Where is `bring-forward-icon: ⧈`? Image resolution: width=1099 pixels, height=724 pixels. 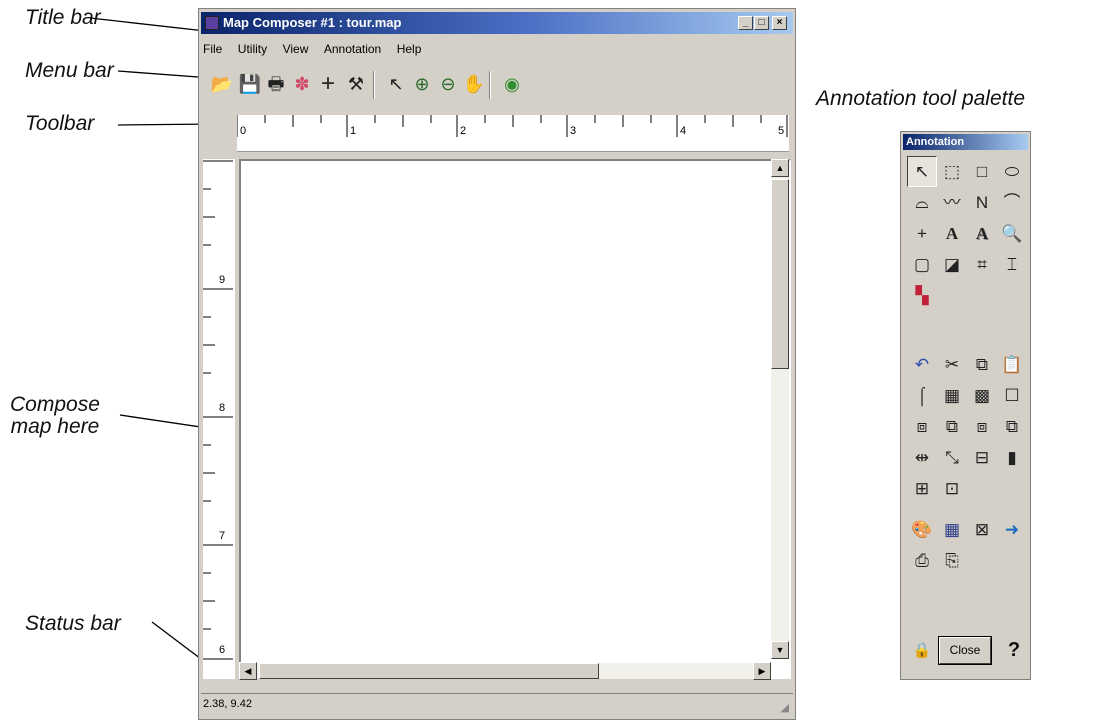
bring-forward-icon: ⧈ is located at coordinates (982, 426).